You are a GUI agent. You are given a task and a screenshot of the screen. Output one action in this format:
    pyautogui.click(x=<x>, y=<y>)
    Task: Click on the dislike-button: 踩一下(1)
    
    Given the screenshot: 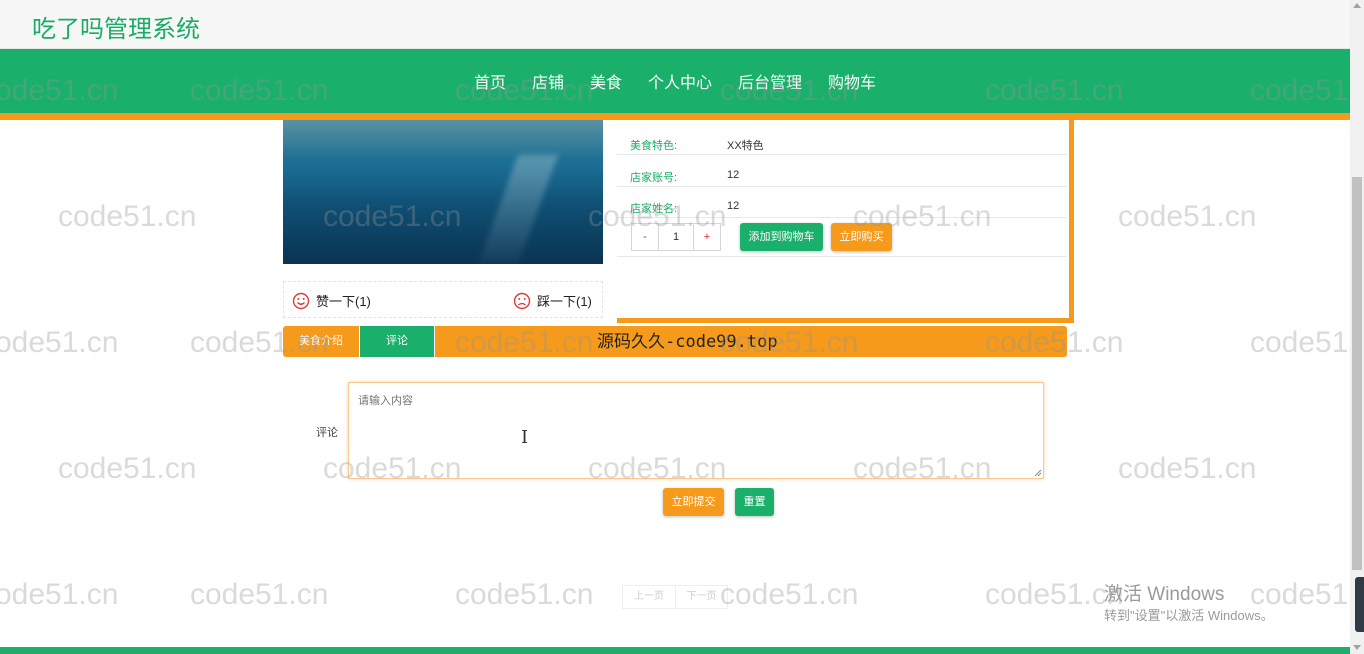 What is the action you would take?
    pyautogui.click(x=552, y=300)
    